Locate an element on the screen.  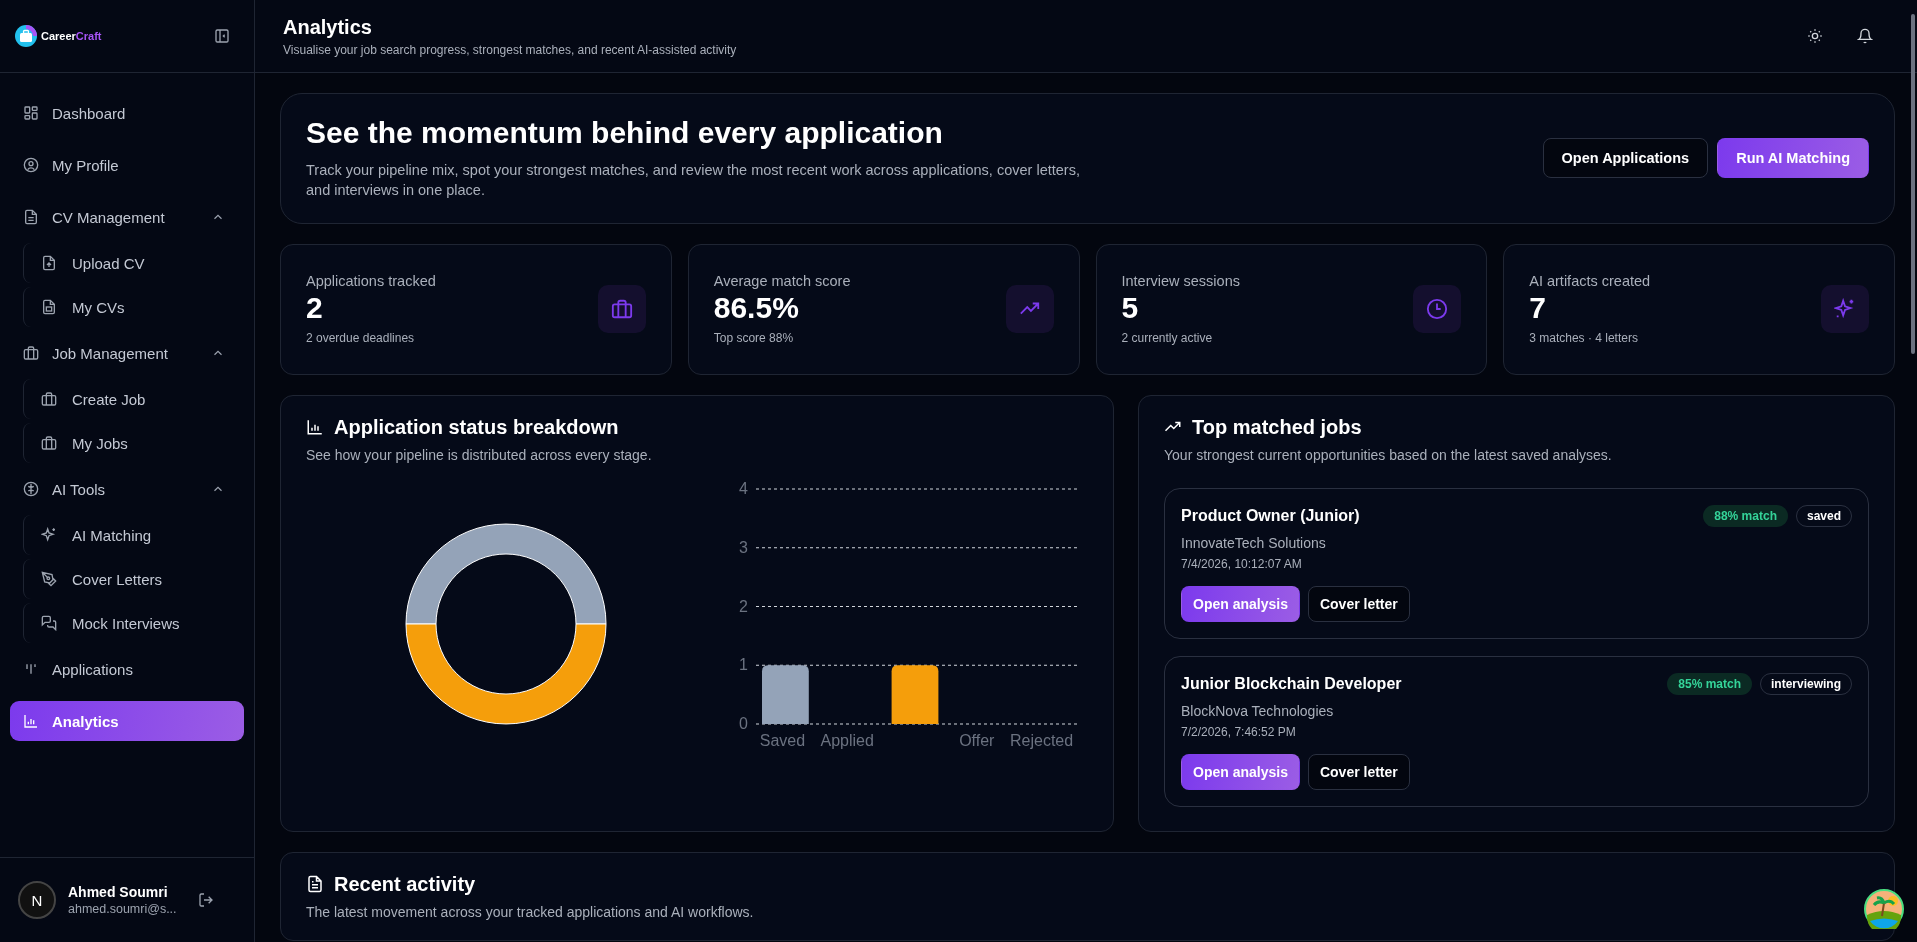
stat-value: 2 is located at coordinates (315, 308).